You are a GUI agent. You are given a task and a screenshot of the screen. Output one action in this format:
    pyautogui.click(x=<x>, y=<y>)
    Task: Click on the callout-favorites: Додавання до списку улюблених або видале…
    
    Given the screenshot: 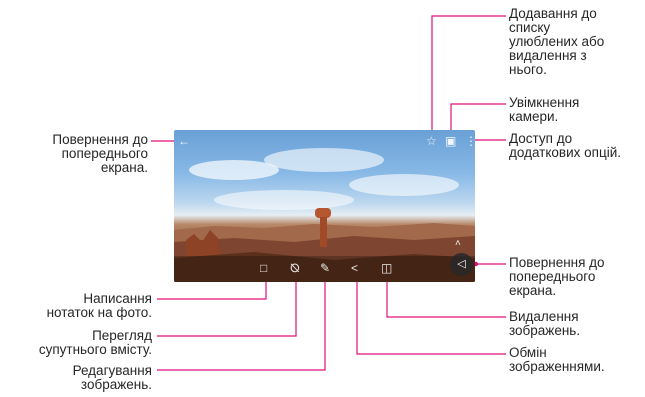 What is the action you would take?
    pyautogui.click(x=557, y=41)
    